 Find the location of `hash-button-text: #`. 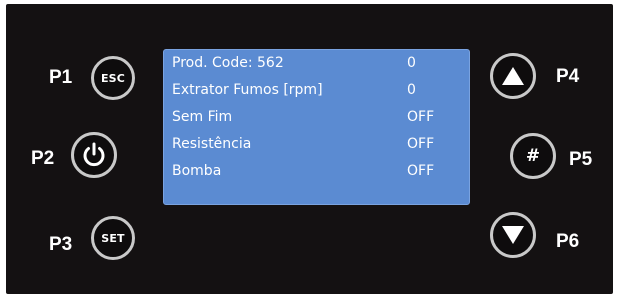

hash-button-text: # is located at coordinates (533, 156).